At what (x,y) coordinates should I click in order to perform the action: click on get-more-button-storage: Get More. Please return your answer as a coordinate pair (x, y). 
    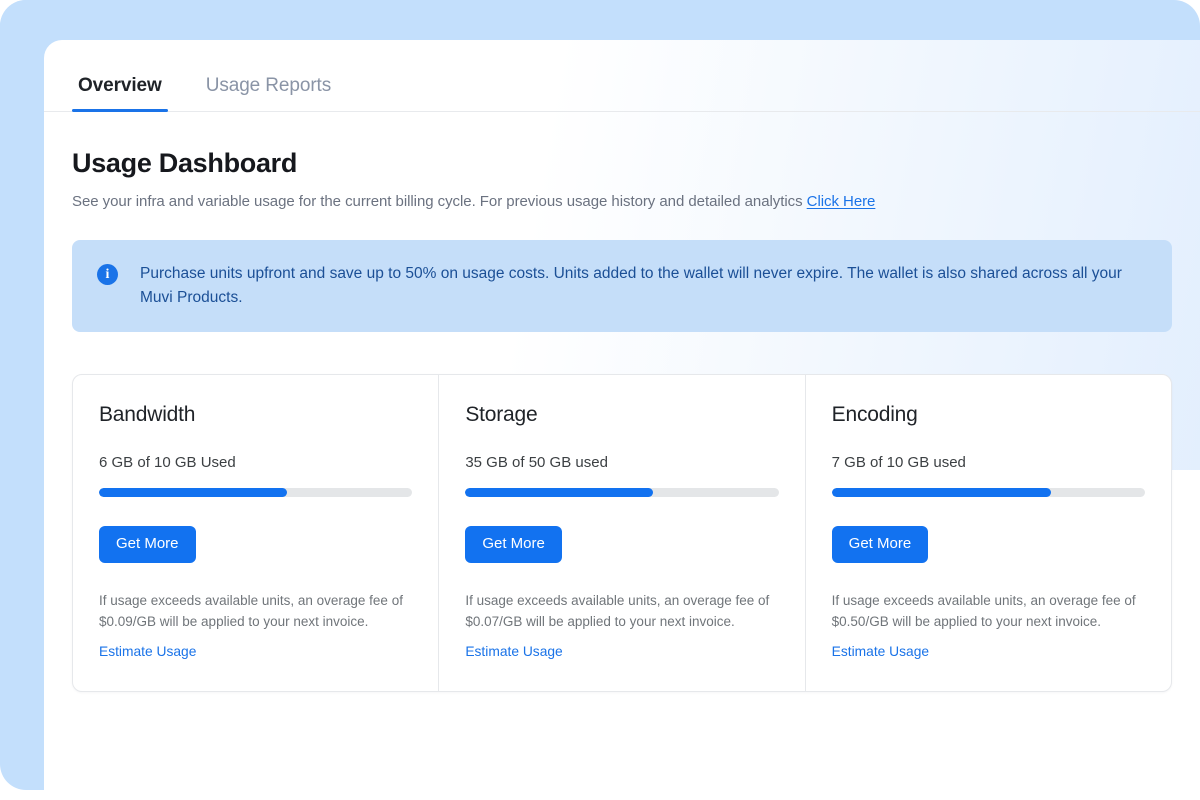
    Looking at the image, I should click on (513, 544).